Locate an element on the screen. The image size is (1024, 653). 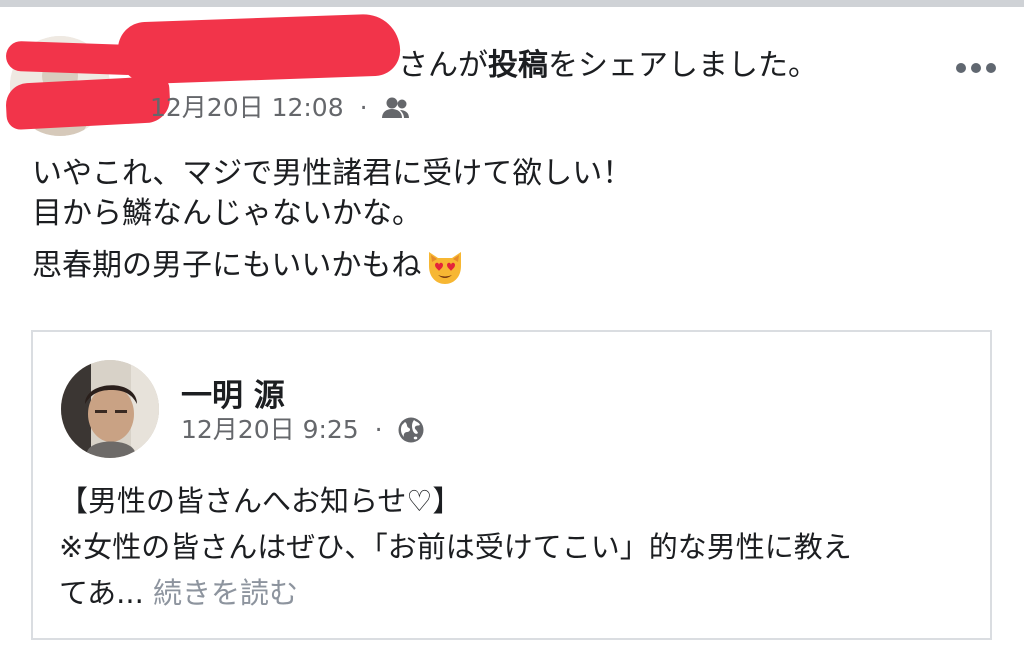
post-line: 目から鱗なんじゃないかな。 is located at coordinates (227, 213).